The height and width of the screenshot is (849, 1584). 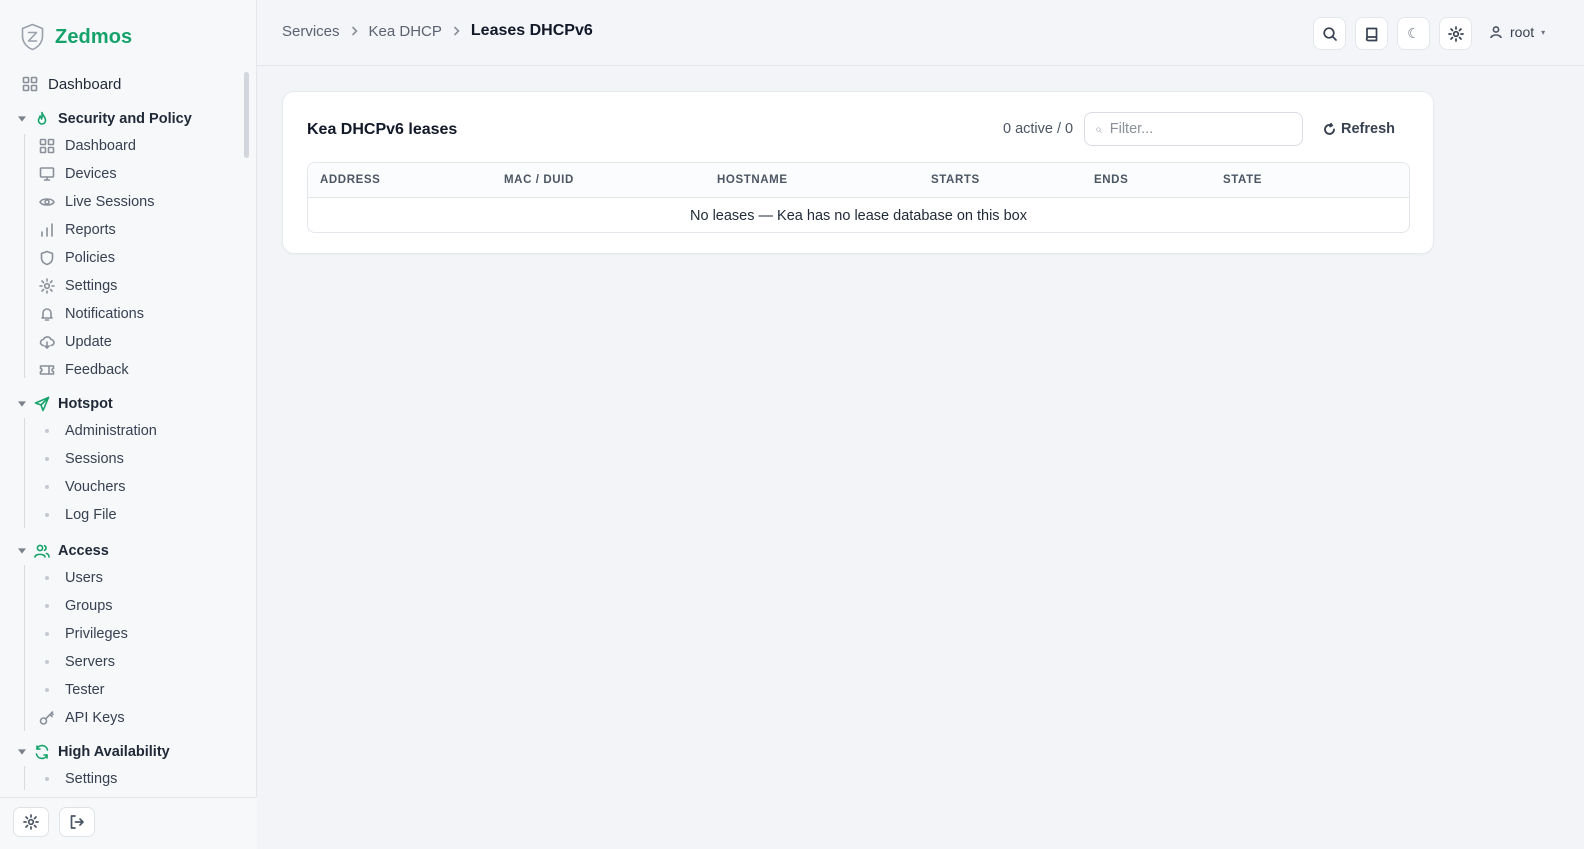 What do you see at coordinates (32, 37) in the screenshot?
I see `shield-logo-icon` at bounding box center [32, 37].